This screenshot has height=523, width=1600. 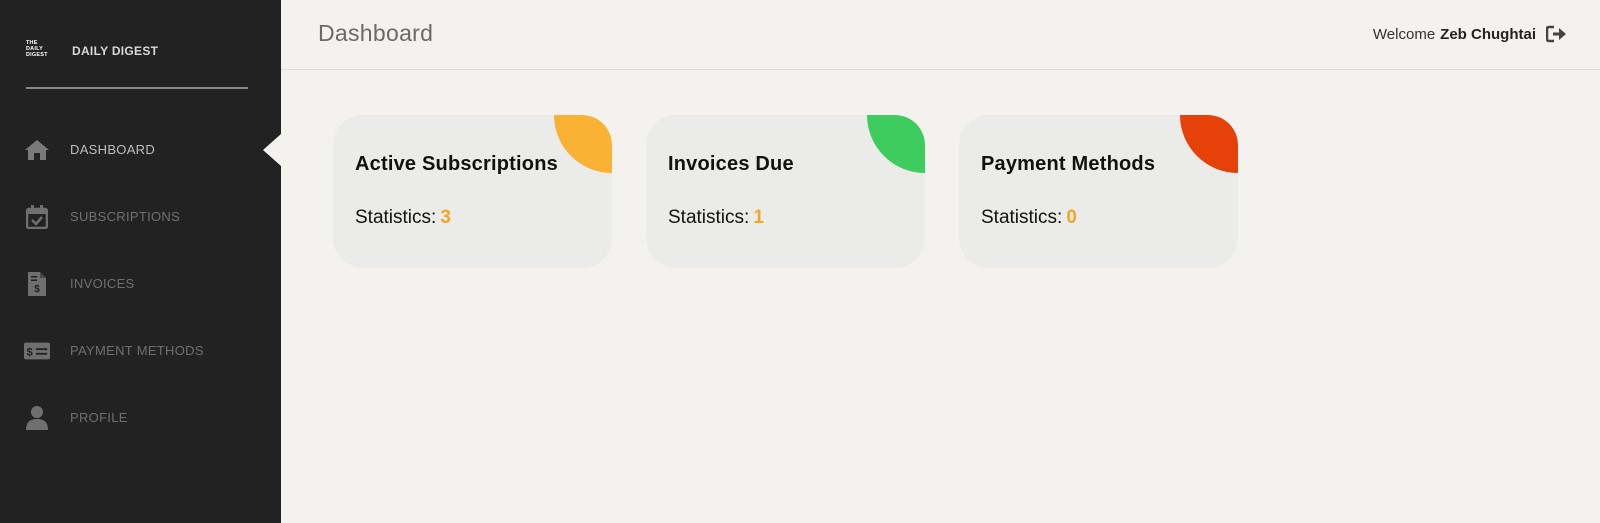 I want to click on user-name: Zeb Chughtai, so click(x=1488, y=34).